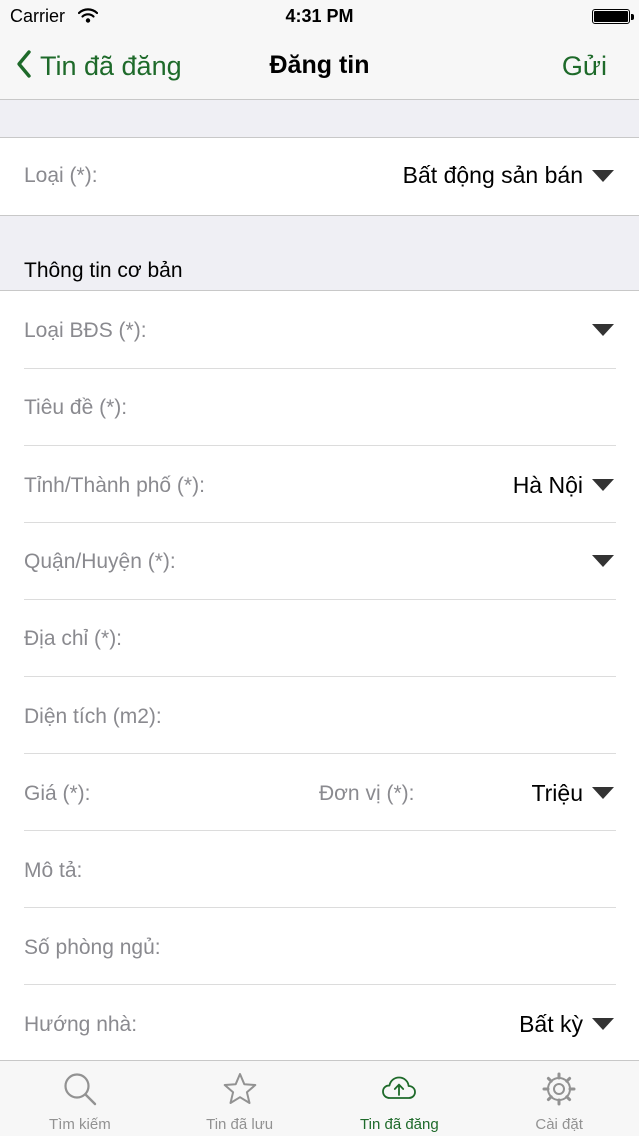  What do you see at coordinates (240, 1091) in the screenshot?
I see `star-icon` at bounding box center [240, 1091].